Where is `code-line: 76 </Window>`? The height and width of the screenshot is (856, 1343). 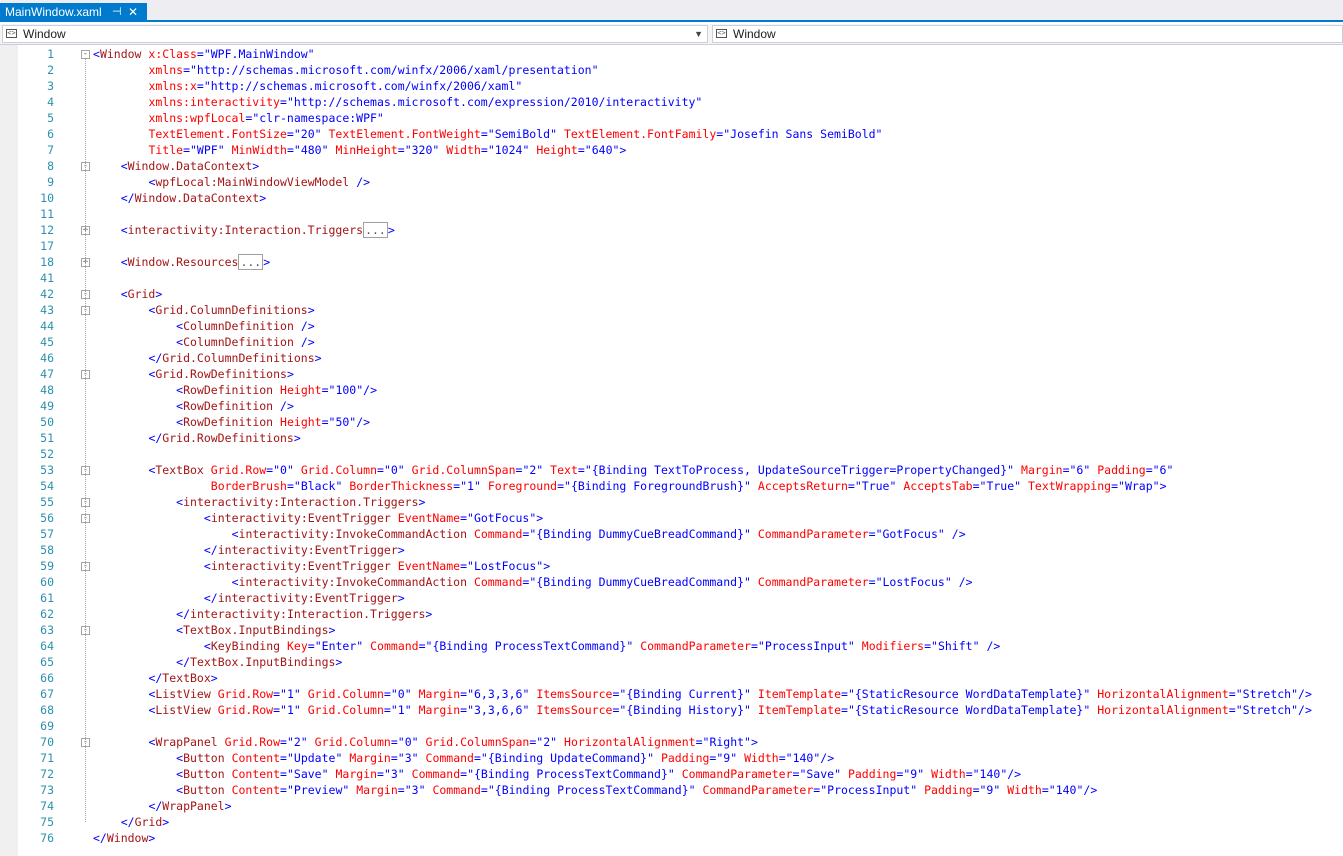
code-line: 76 </Window> is located at coordinates (671, 838).